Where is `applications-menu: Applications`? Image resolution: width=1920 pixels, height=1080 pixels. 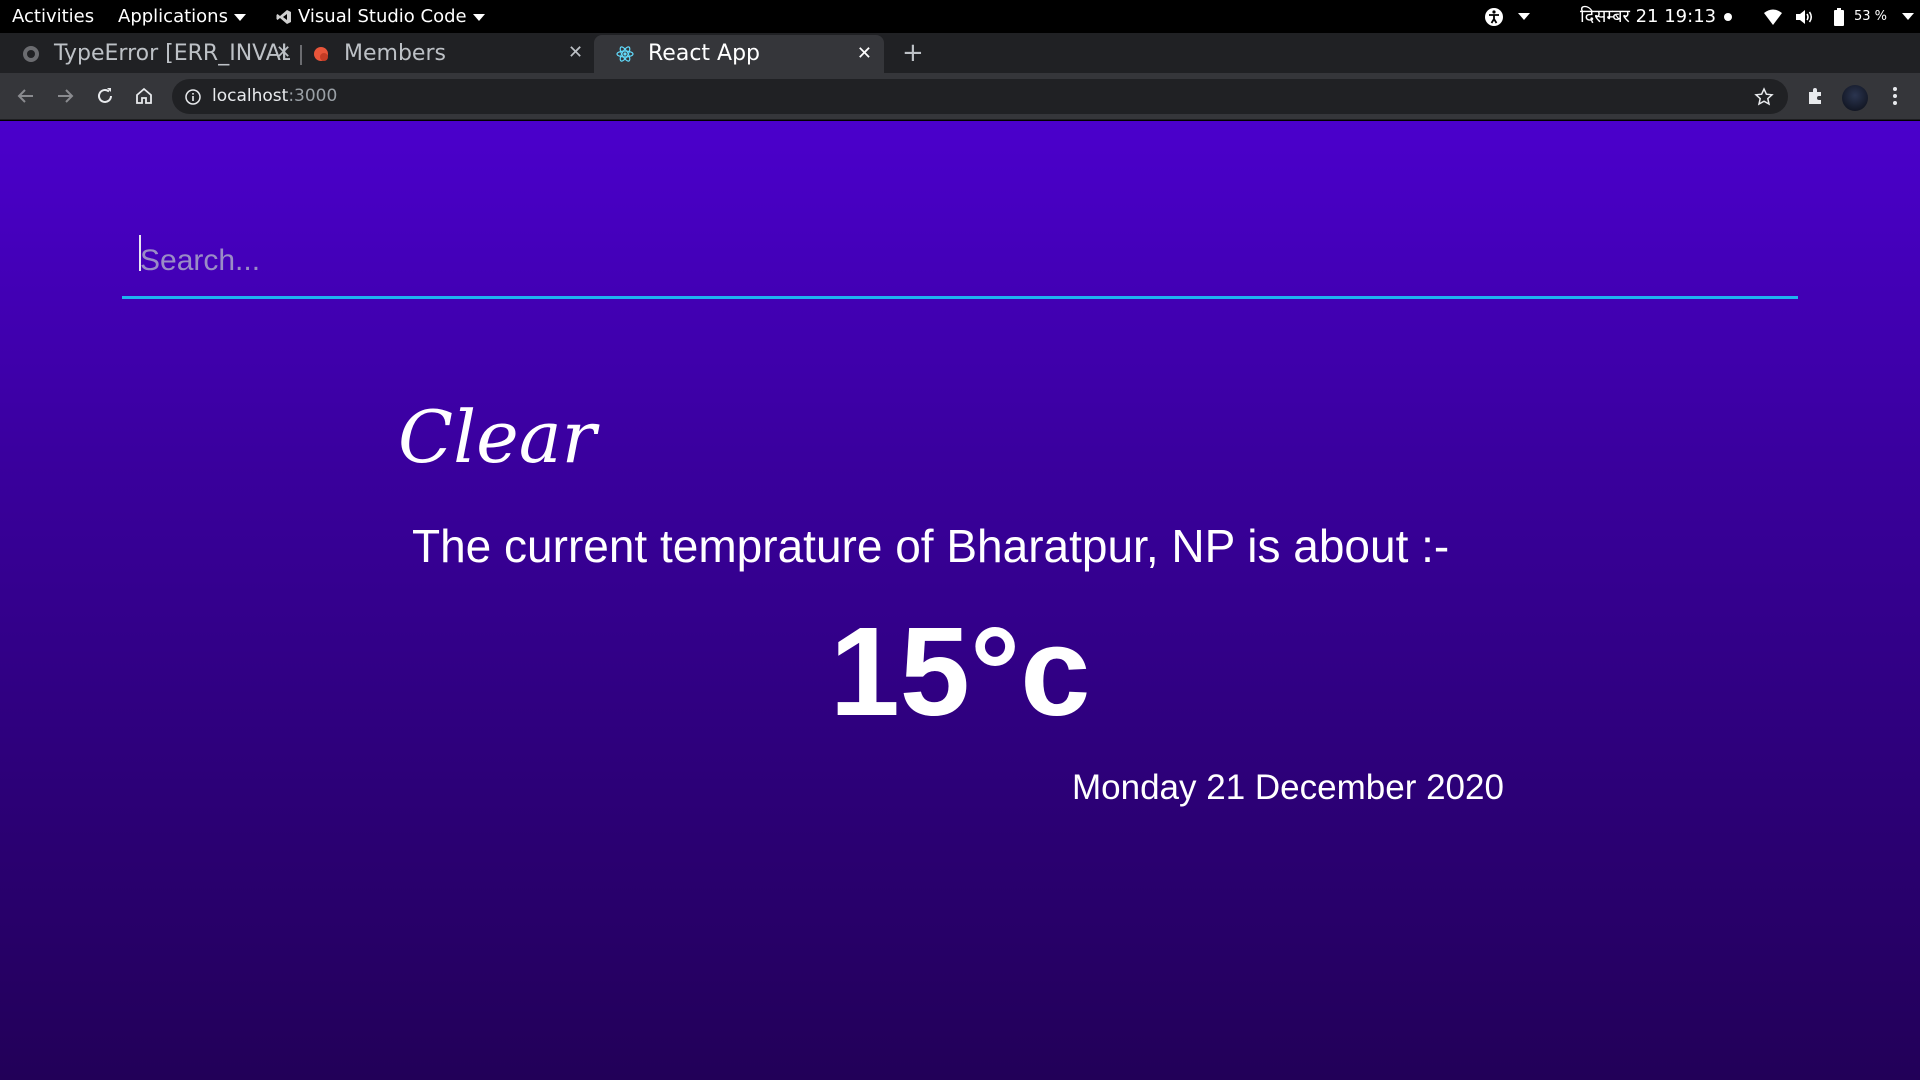 applications-menu: Applications is located at coordinates (182, 16).